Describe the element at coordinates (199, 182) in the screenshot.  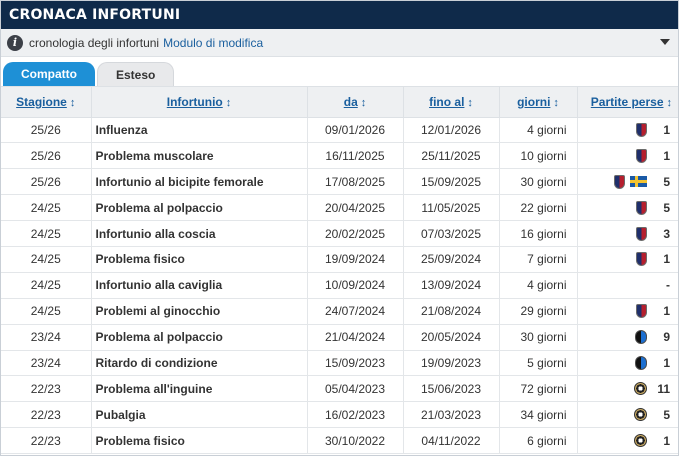
I see `injury-cell: Infortunio al bicipite femorale` at that location.